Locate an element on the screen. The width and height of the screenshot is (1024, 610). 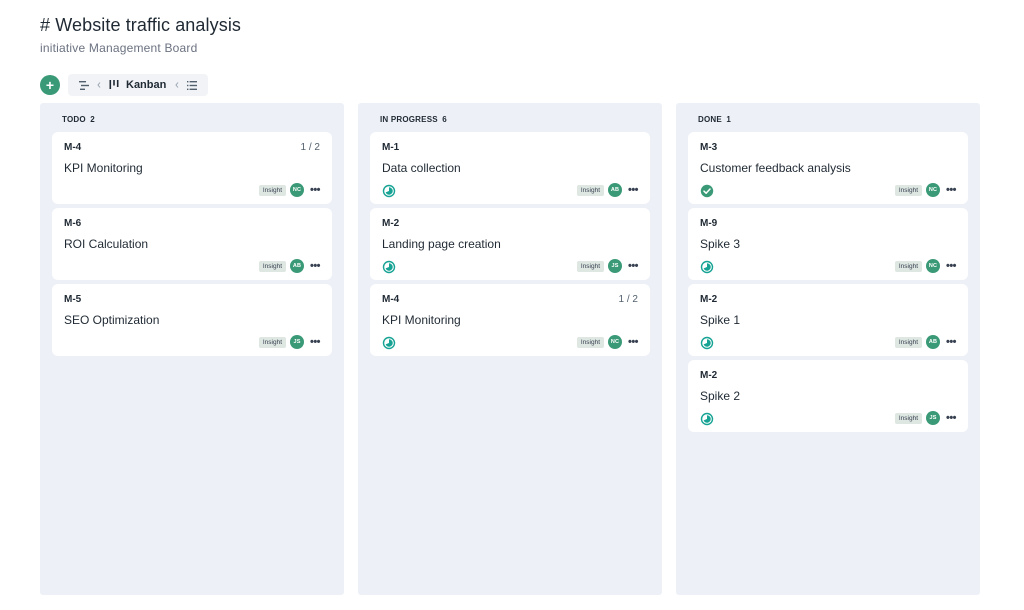
card-id: M-9 is located at coordinates (709, 223).